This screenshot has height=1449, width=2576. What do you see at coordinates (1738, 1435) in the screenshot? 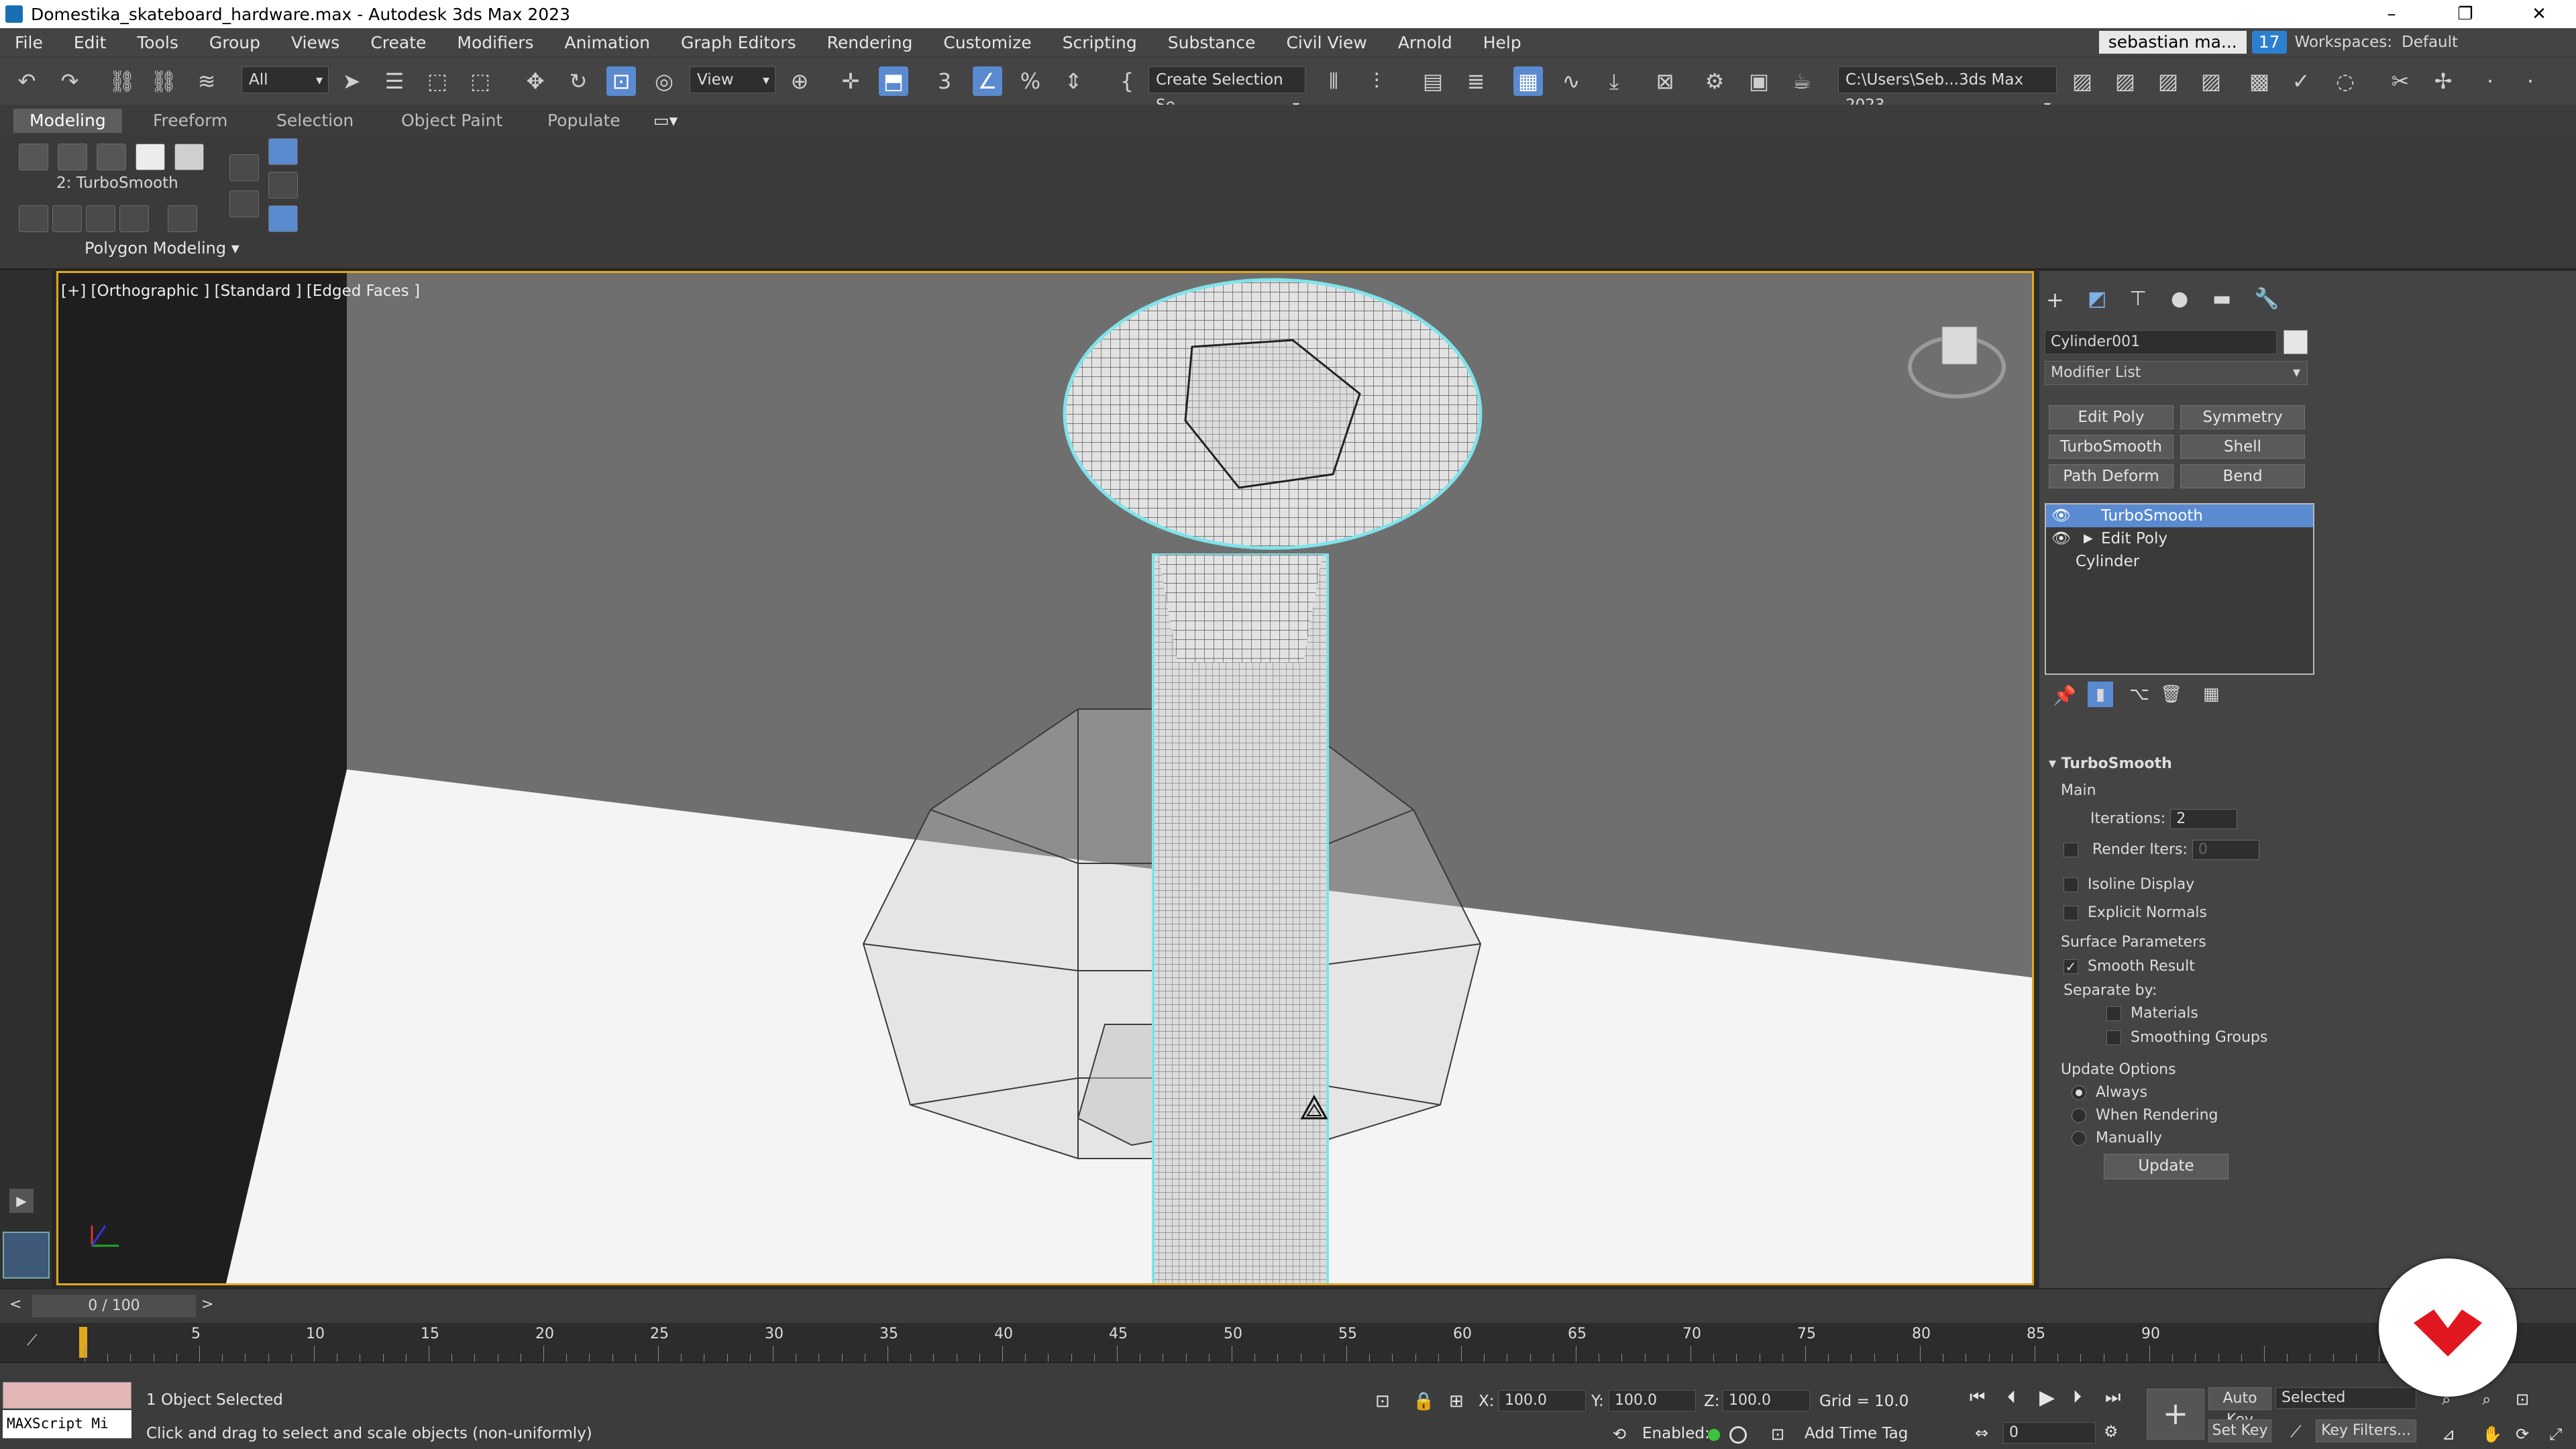
I see `time-tag-toggle` at bounding box center [1738, 1435].